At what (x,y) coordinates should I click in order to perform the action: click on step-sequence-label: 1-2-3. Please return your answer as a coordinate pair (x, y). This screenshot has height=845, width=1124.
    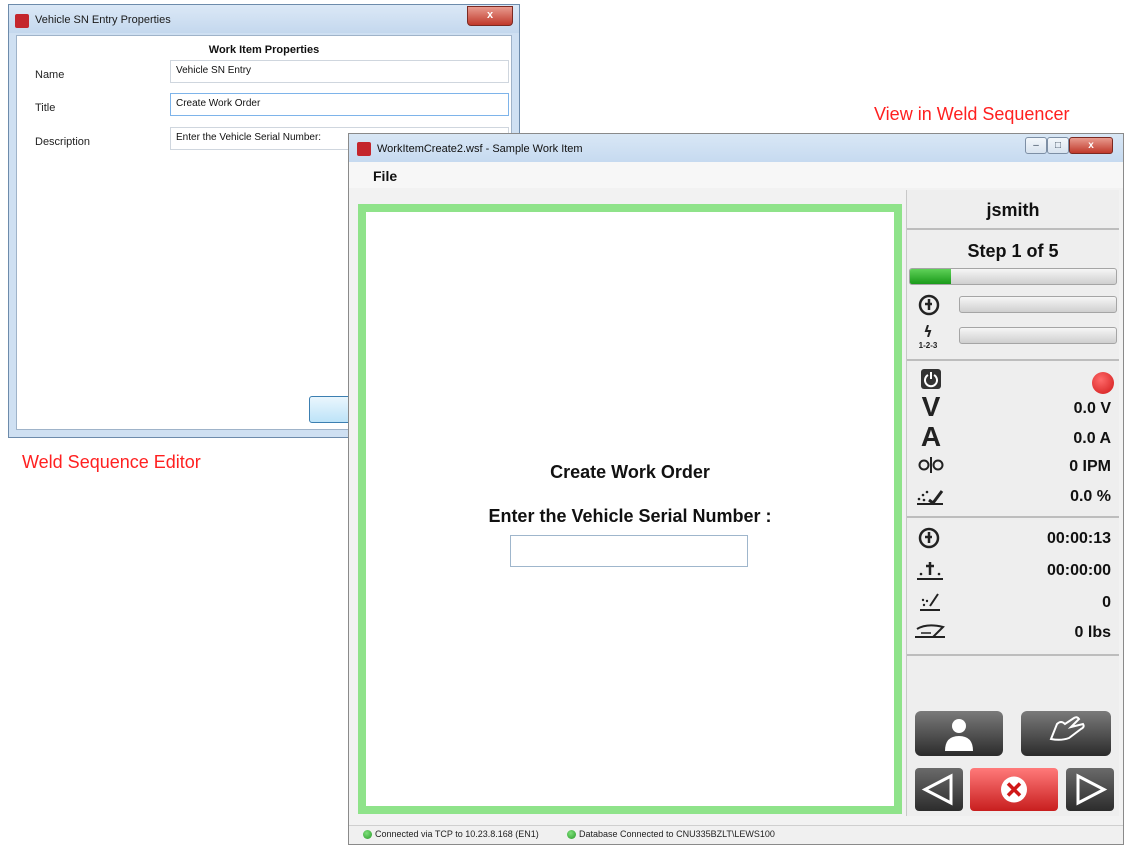
    Looking at the image, I should click on (928, 345).